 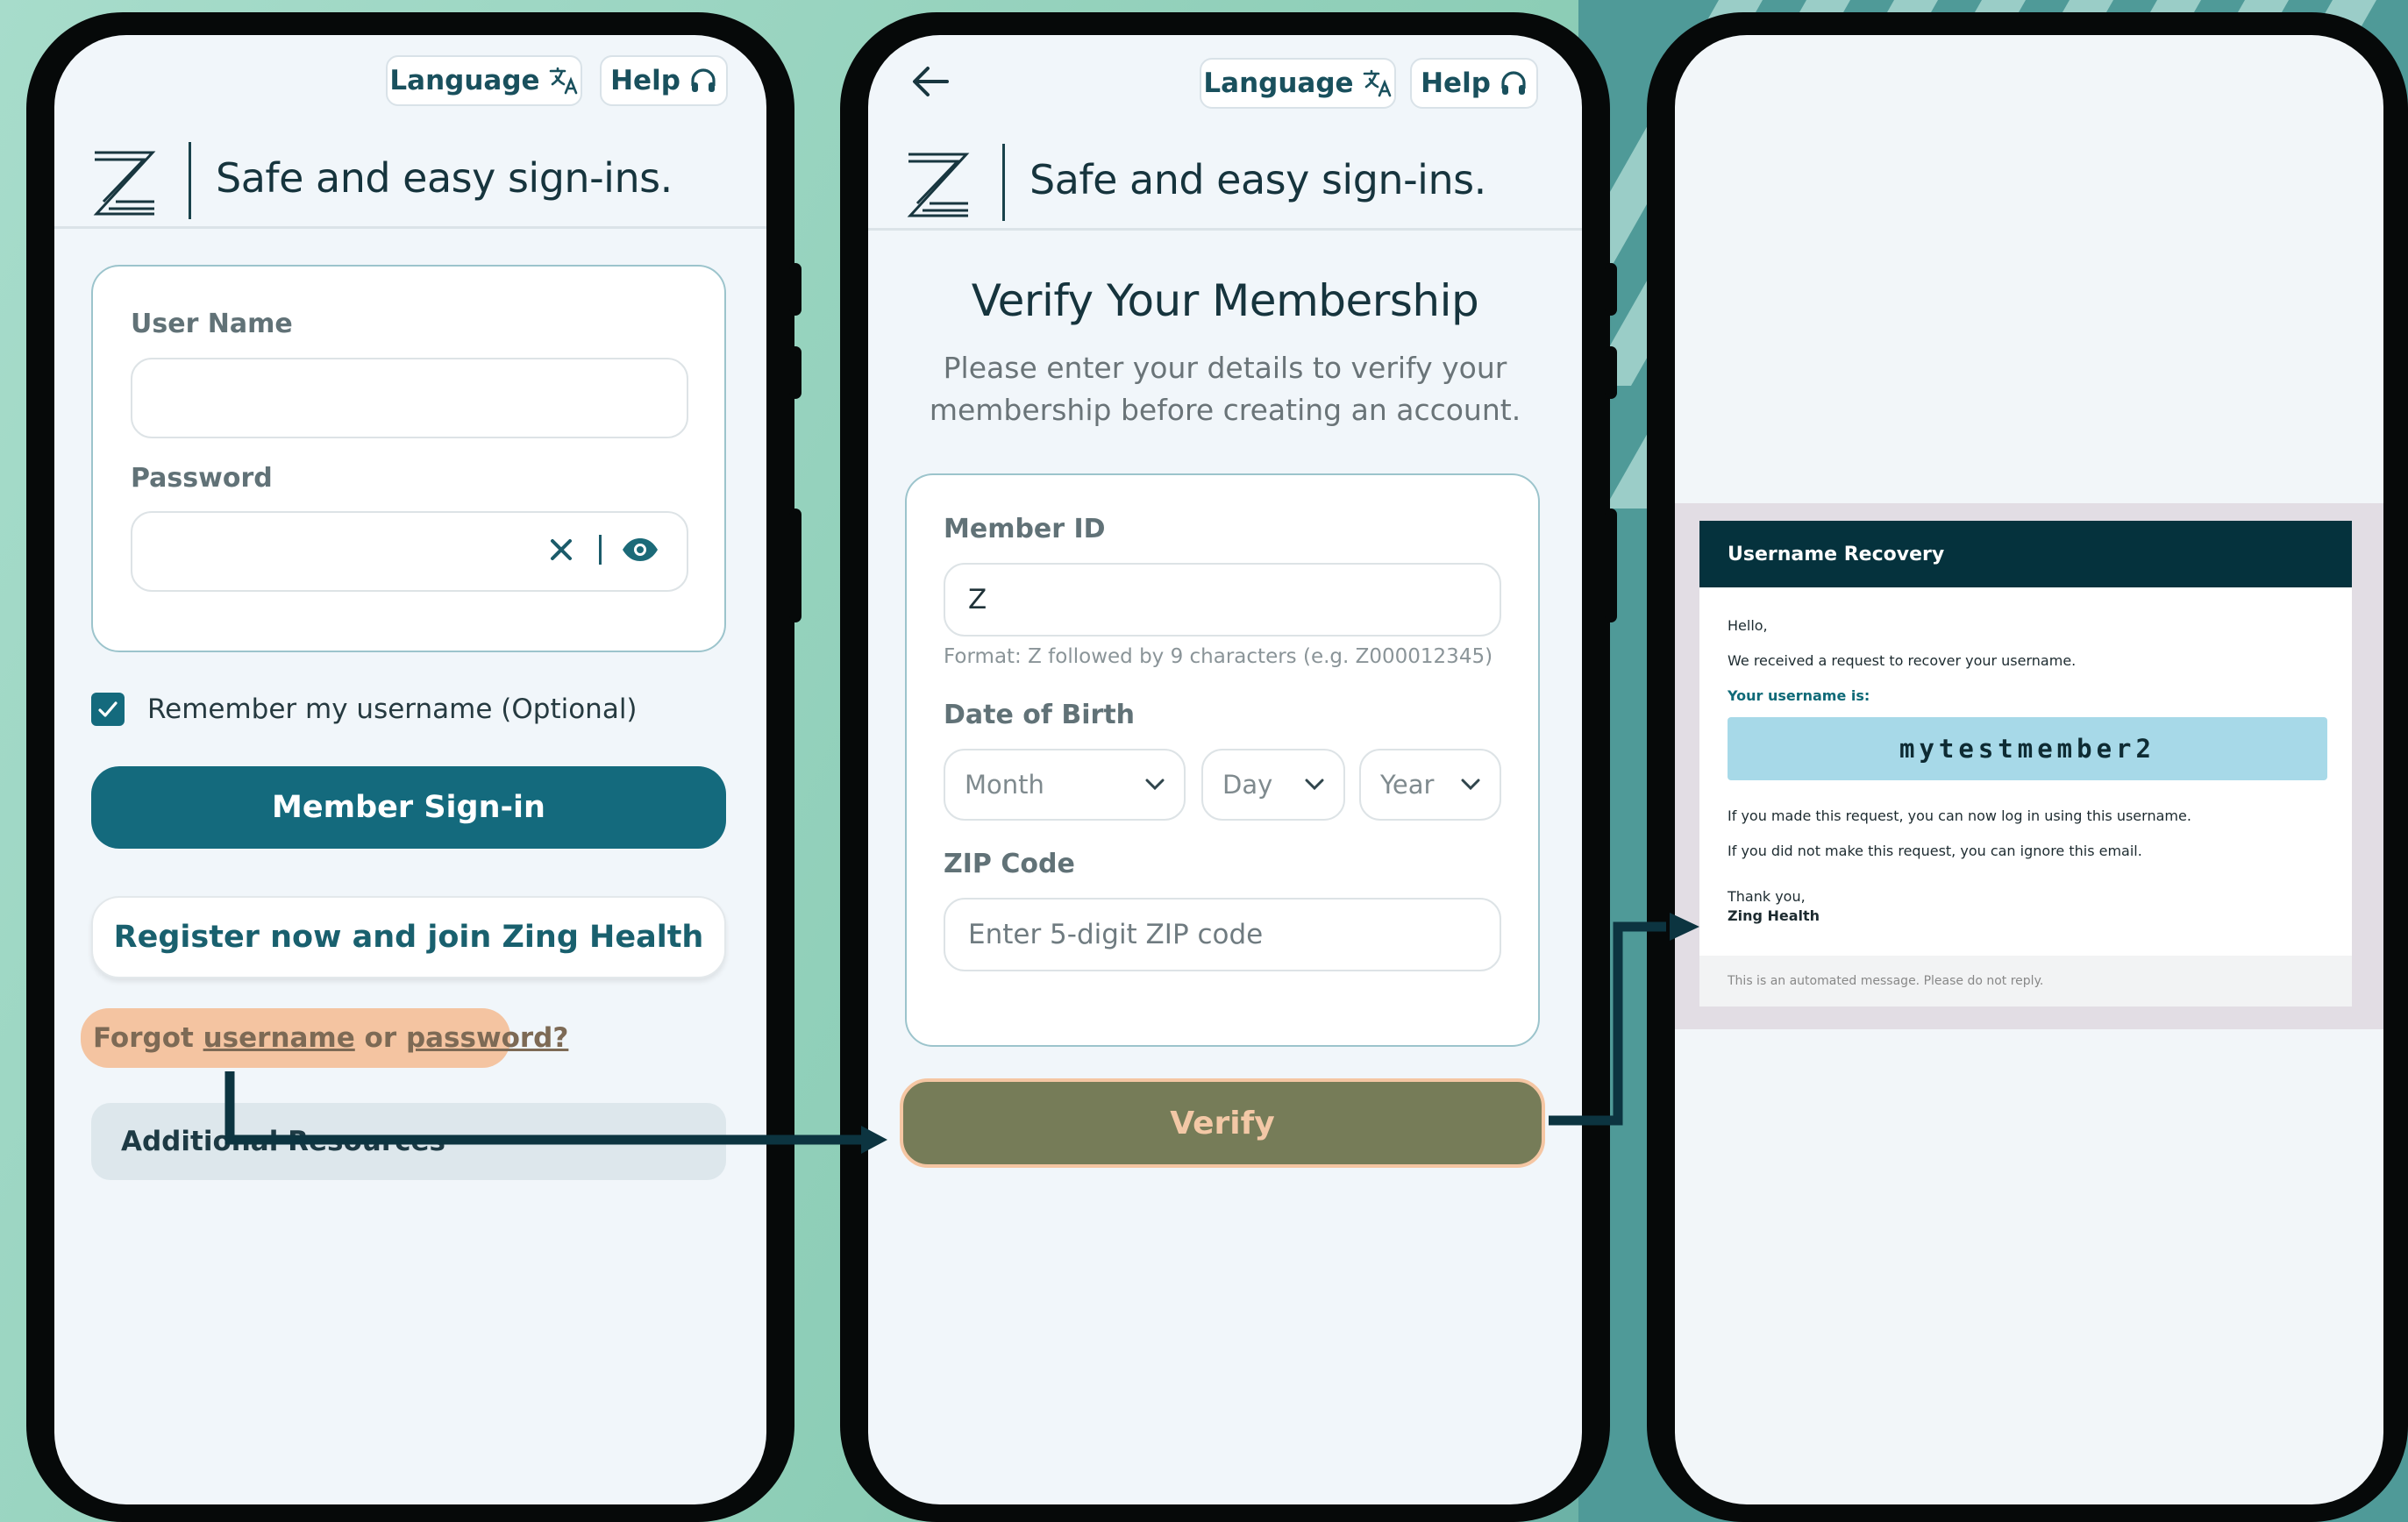 I want to click on year-select: Year, so click(x=1430, y=785).